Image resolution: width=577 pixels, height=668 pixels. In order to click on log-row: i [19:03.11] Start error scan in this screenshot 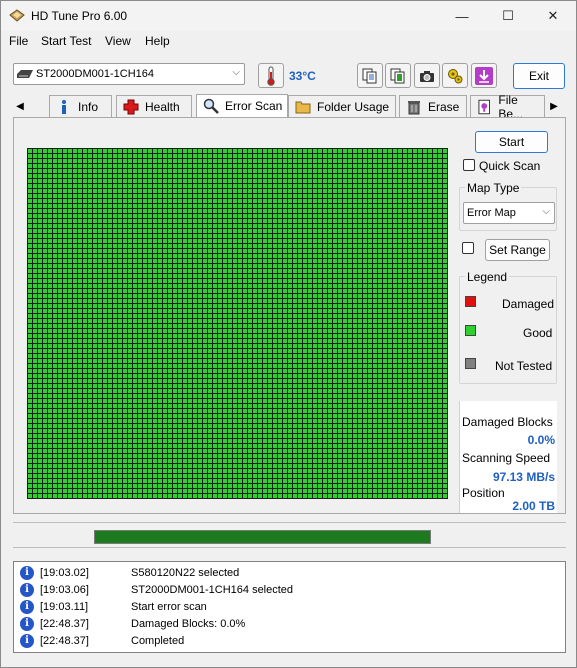, I will do `click(288, 607)`.